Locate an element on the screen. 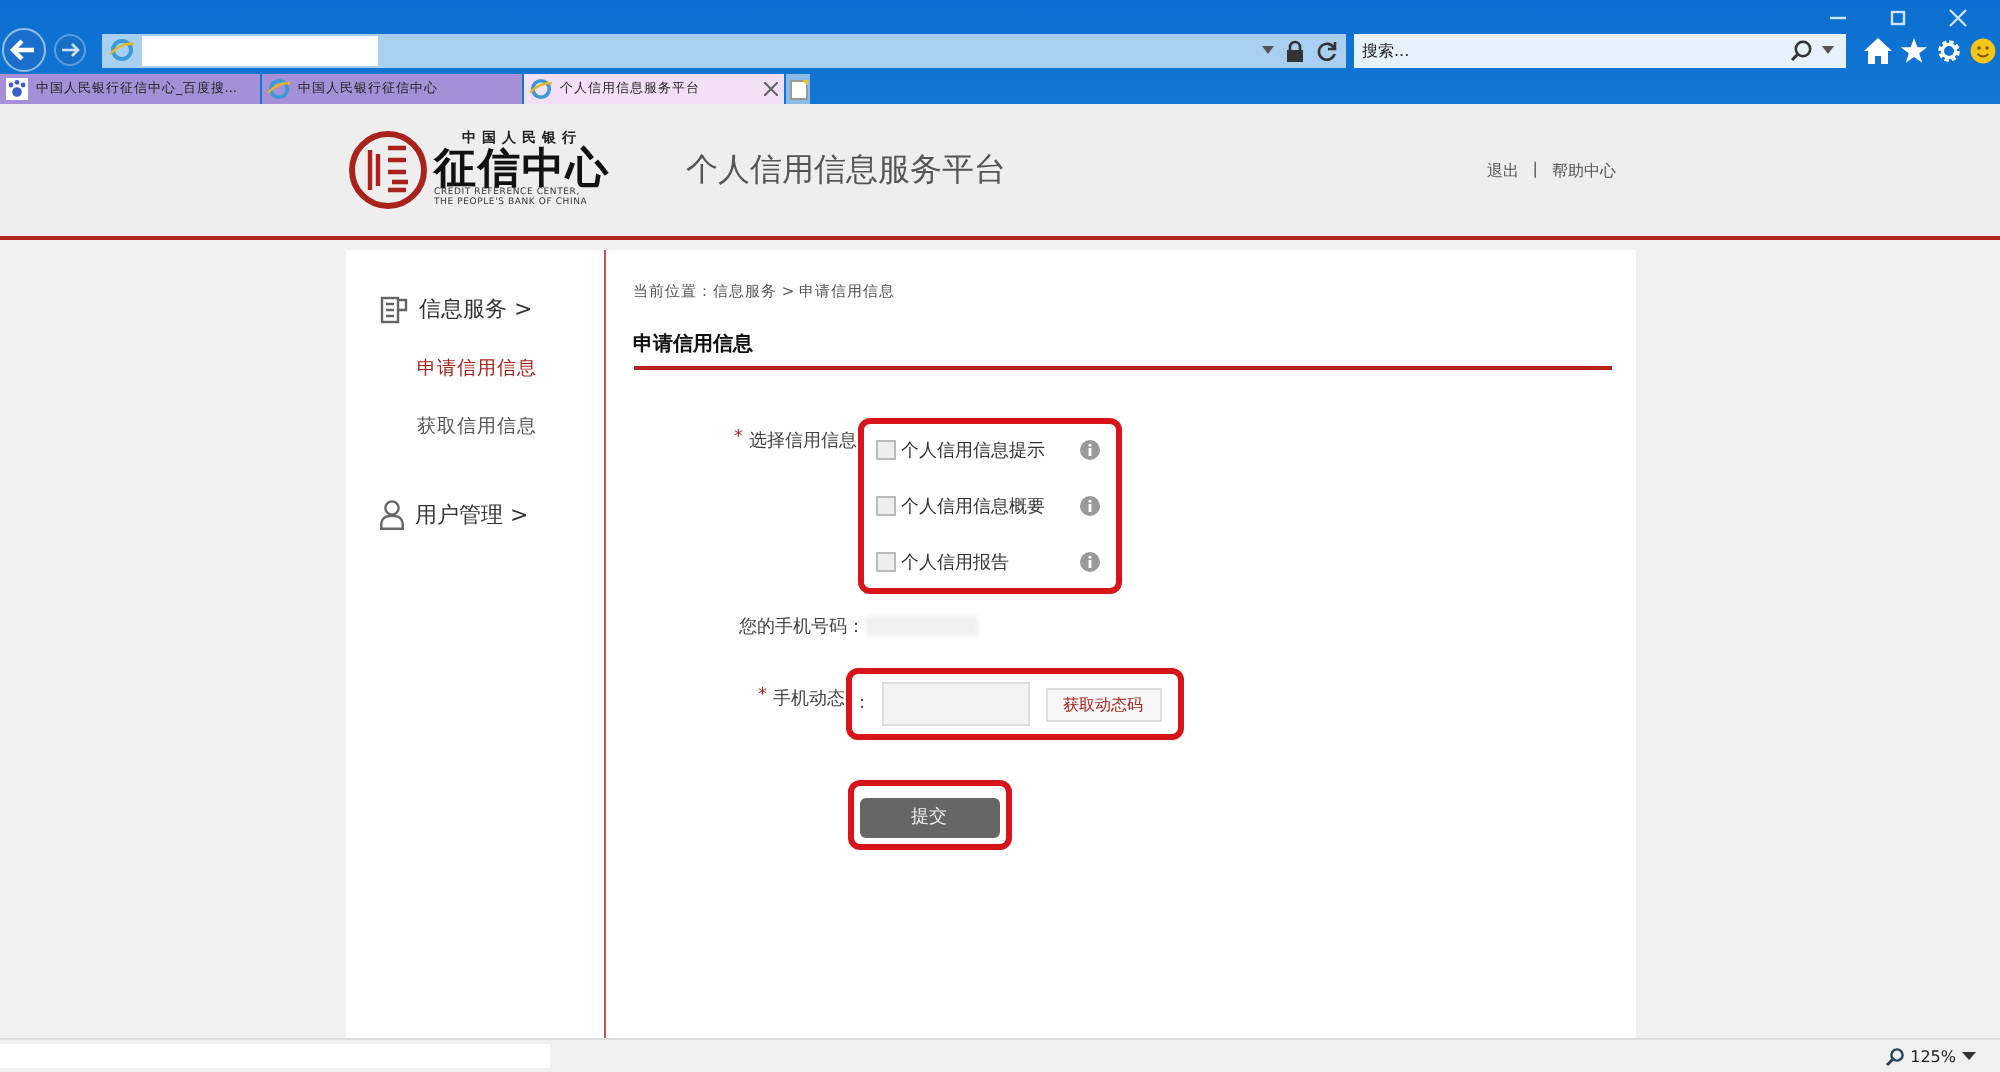 The image size is (2000, 1072). new-tab-icon is located at coordinates (798, 89).